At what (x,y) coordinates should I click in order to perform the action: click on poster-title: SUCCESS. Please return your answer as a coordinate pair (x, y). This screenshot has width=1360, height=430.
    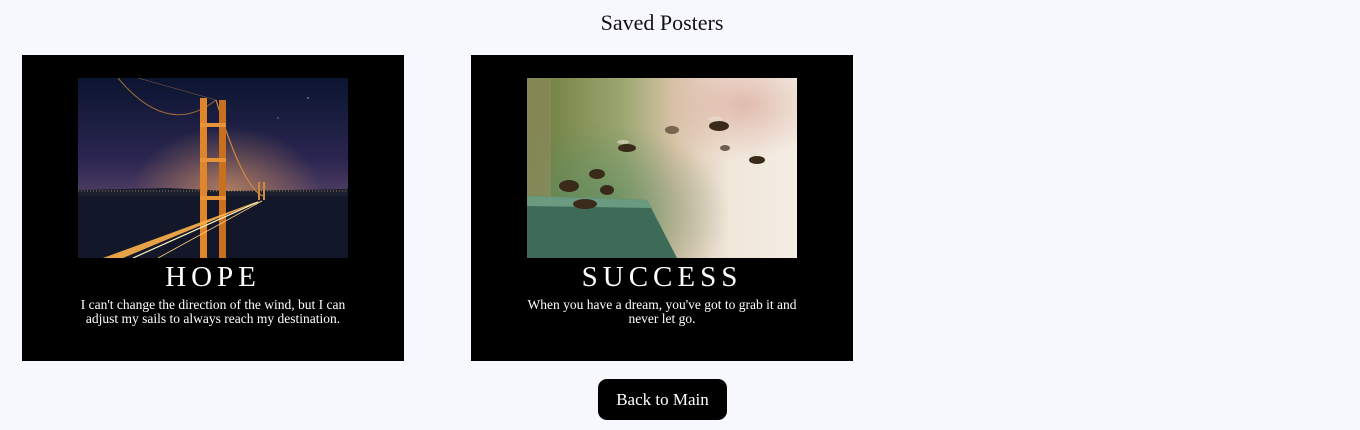
    Looking at the image, I should click on (662, 277).